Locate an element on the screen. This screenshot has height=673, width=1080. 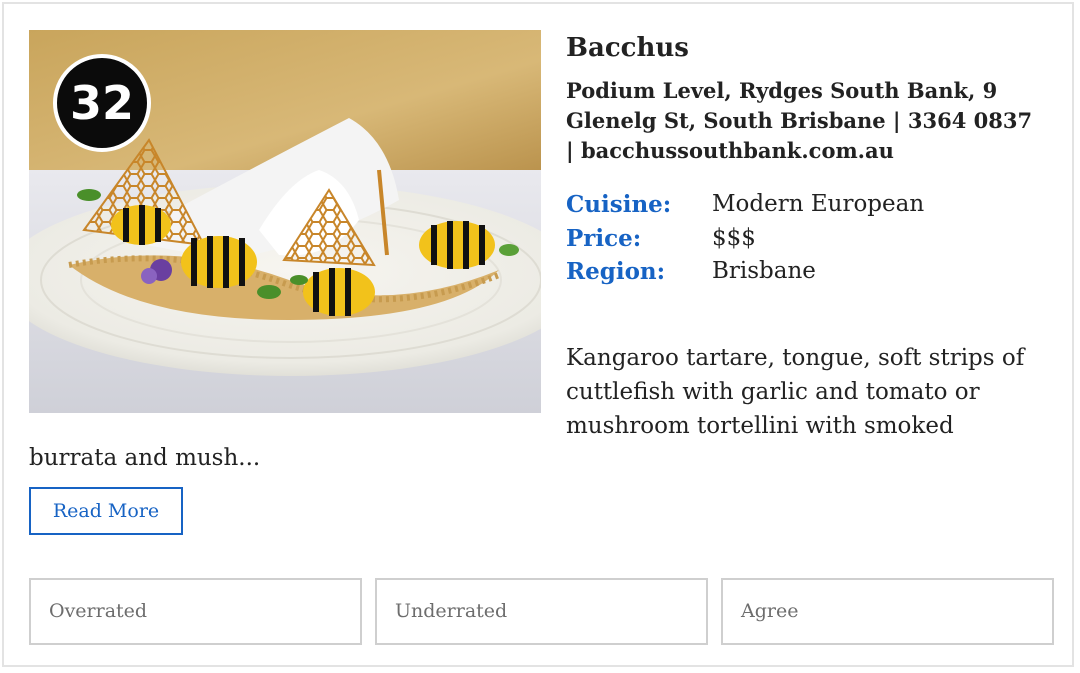
restaurant-name: Bacchus is located at coordinates (627, 48).